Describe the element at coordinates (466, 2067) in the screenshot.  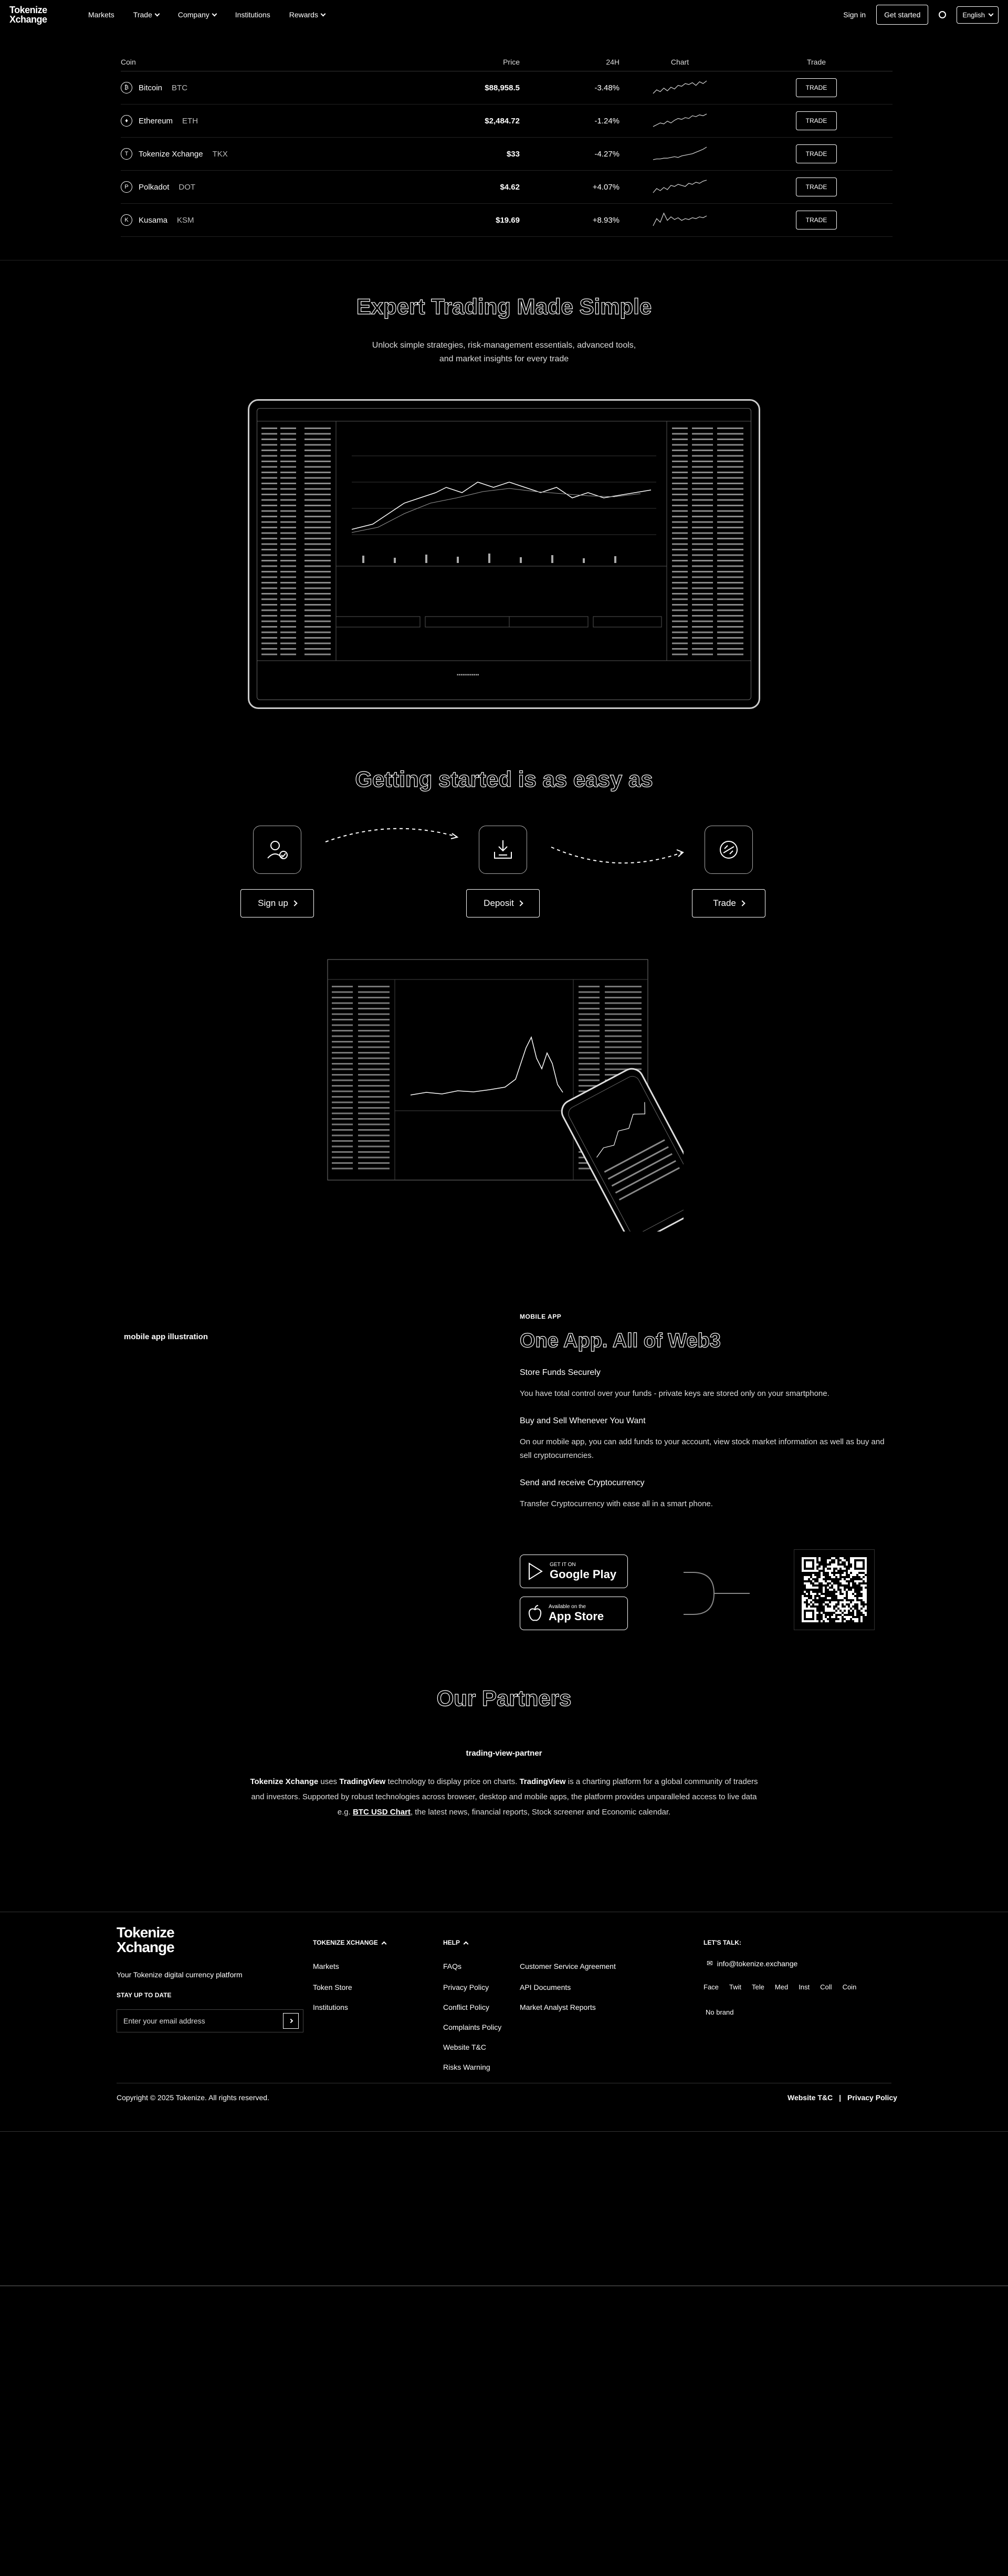
I see `footer-link-risks: Risks Warning` at that location.